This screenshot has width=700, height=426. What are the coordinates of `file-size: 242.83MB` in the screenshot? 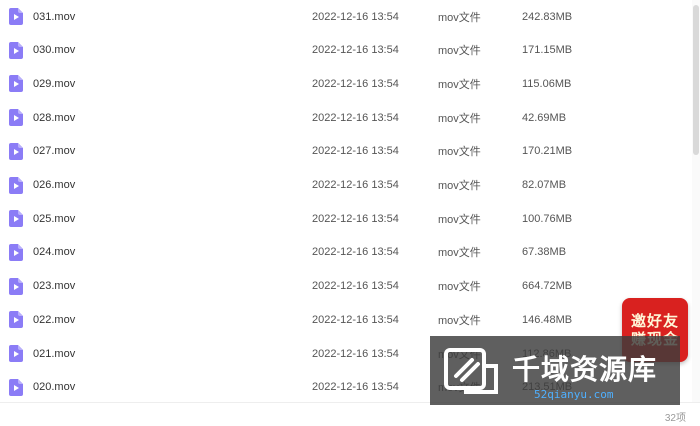 It's located at (547, 16).